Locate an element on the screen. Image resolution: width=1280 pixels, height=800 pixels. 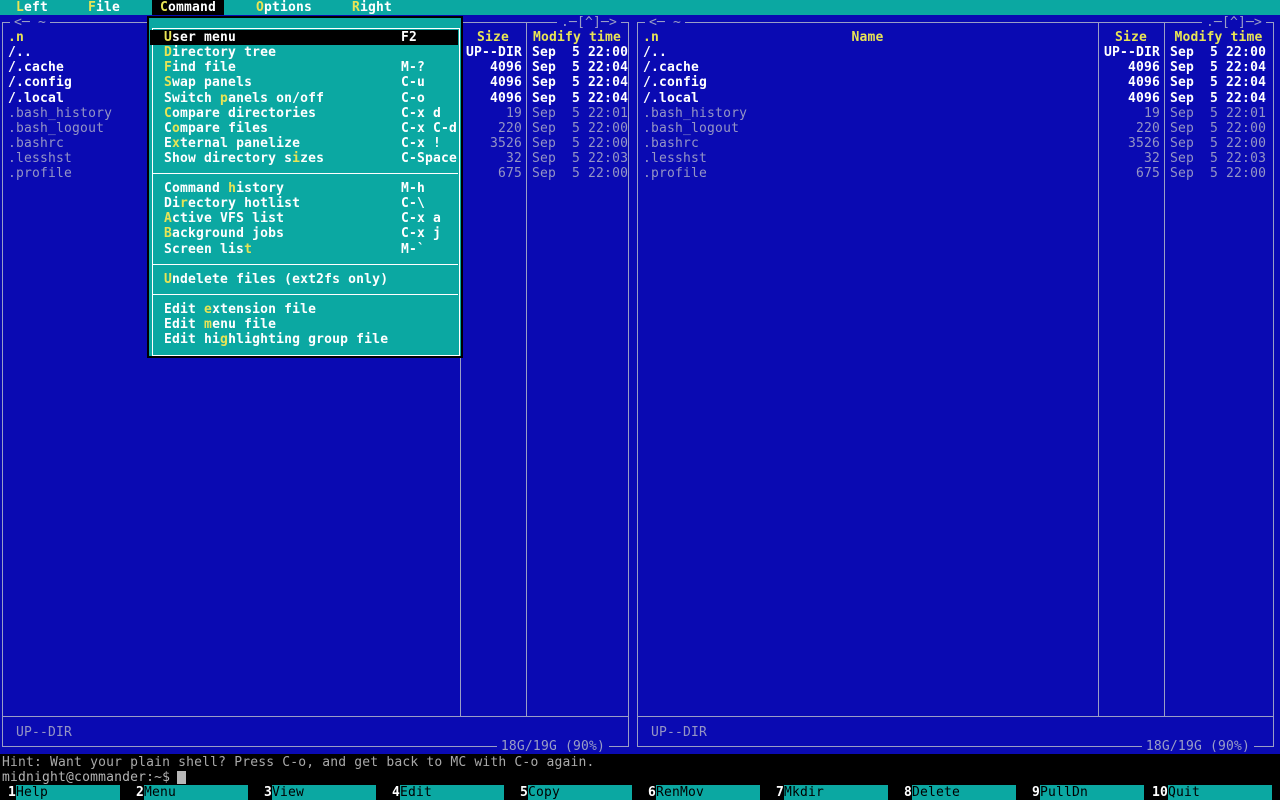
file-row-size: 32 is located at coordinates (513, 158).